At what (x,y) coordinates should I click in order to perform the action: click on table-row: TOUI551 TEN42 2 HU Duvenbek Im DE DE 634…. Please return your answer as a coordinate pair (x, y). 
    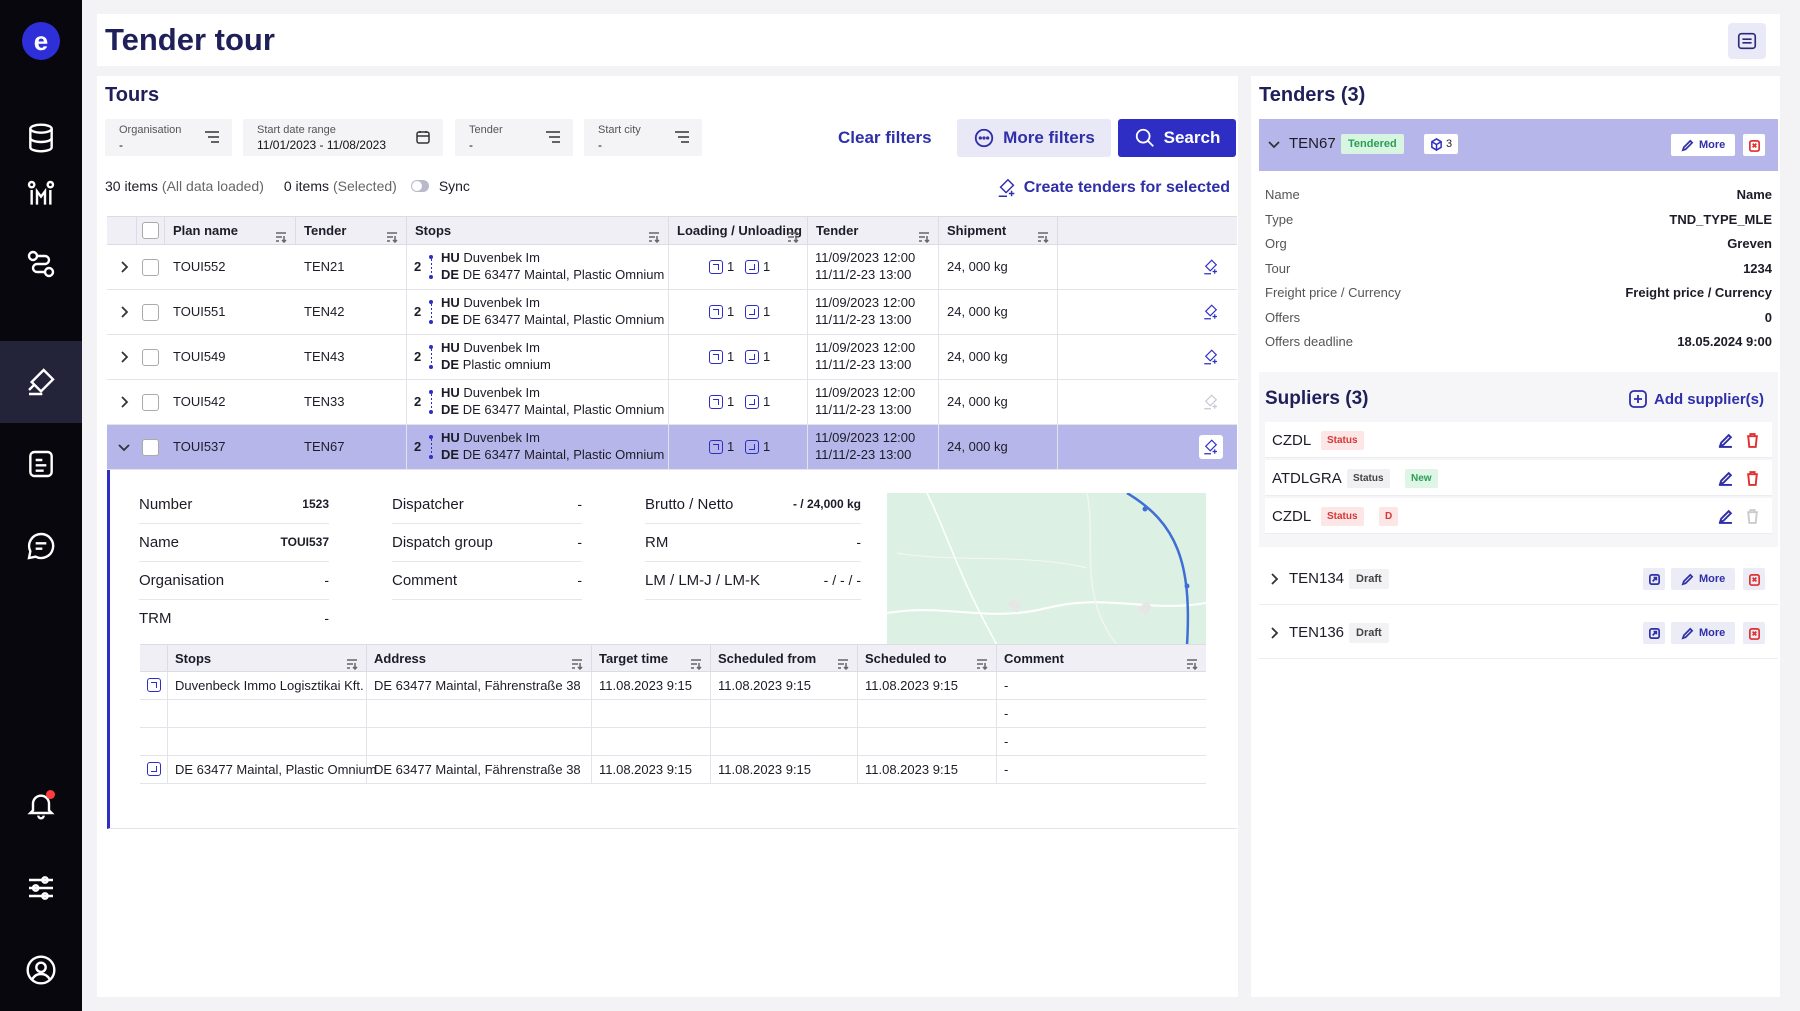
    Looking at the image, I should click on (672, 312).